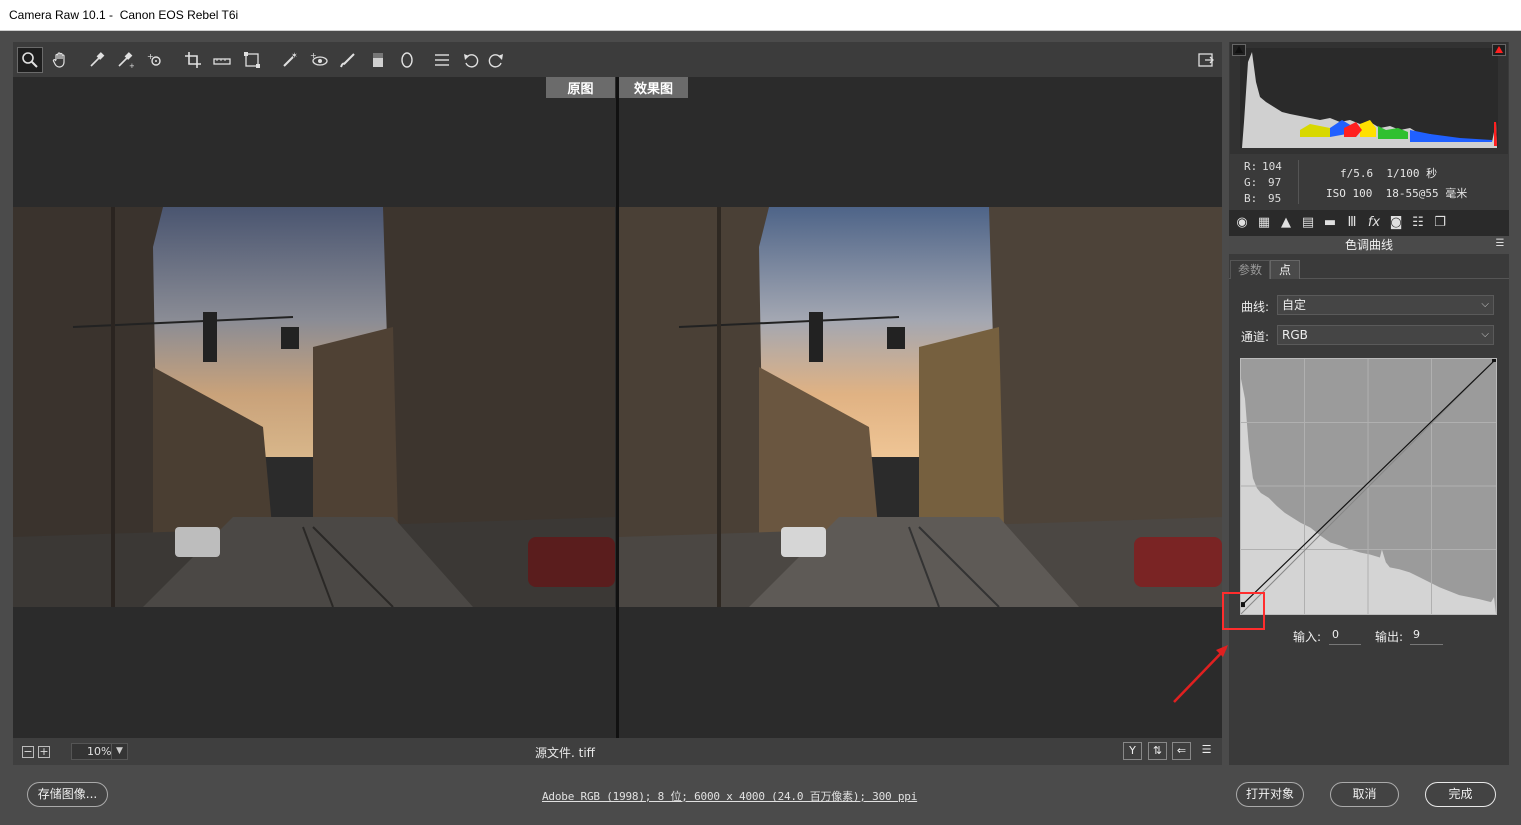 The height and width of the screenshot is (825, 1521). I want to click on curve-preset-select: 自定 ⌵, so click(1385, 305).